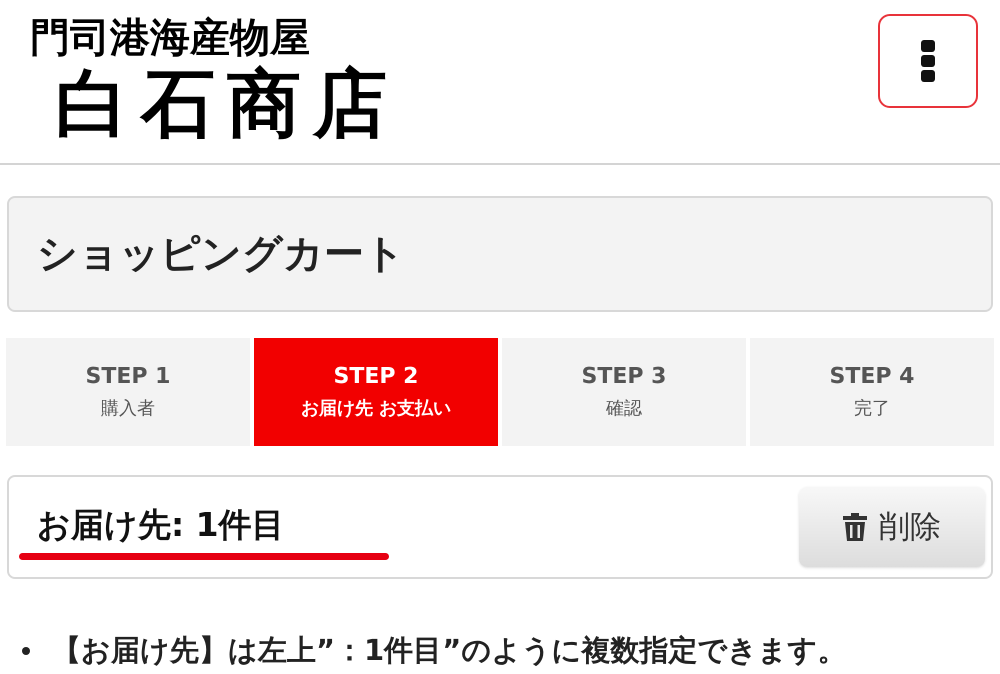 The width and height of the screenshot is (1000, 674). Describe the element at coordinates (128, 377) in the screenshot. I see `step-label: STEP 1` at that location.